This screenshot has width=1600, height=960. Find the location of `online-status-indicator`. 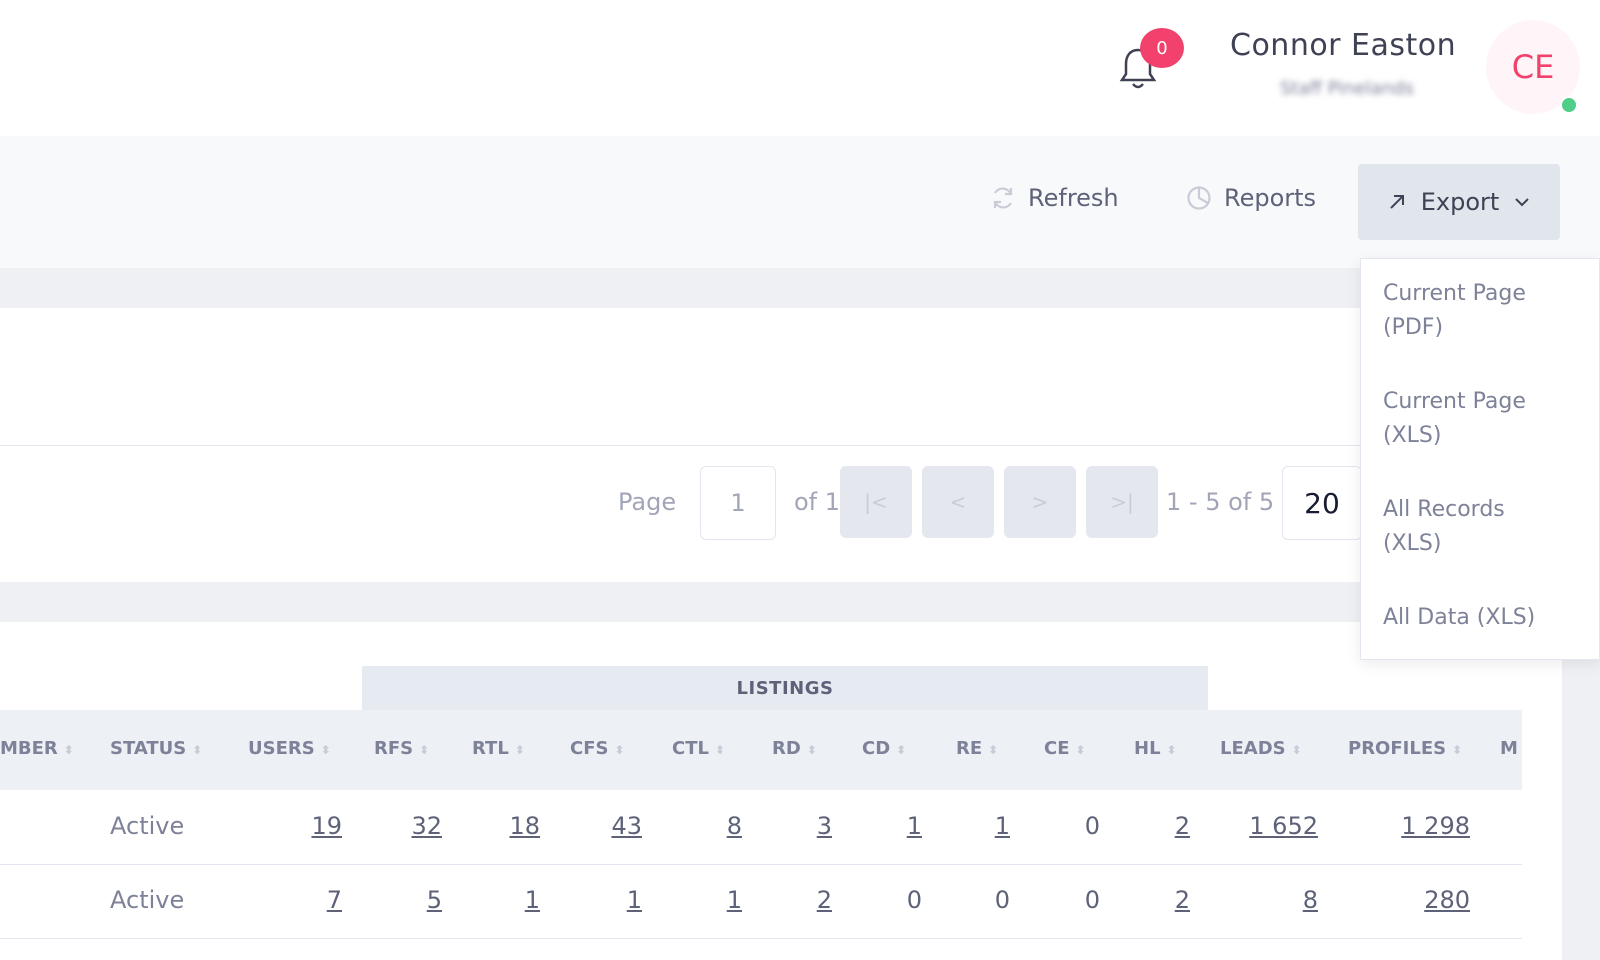

online-status-indicator is located at coordinates (1569, 105).